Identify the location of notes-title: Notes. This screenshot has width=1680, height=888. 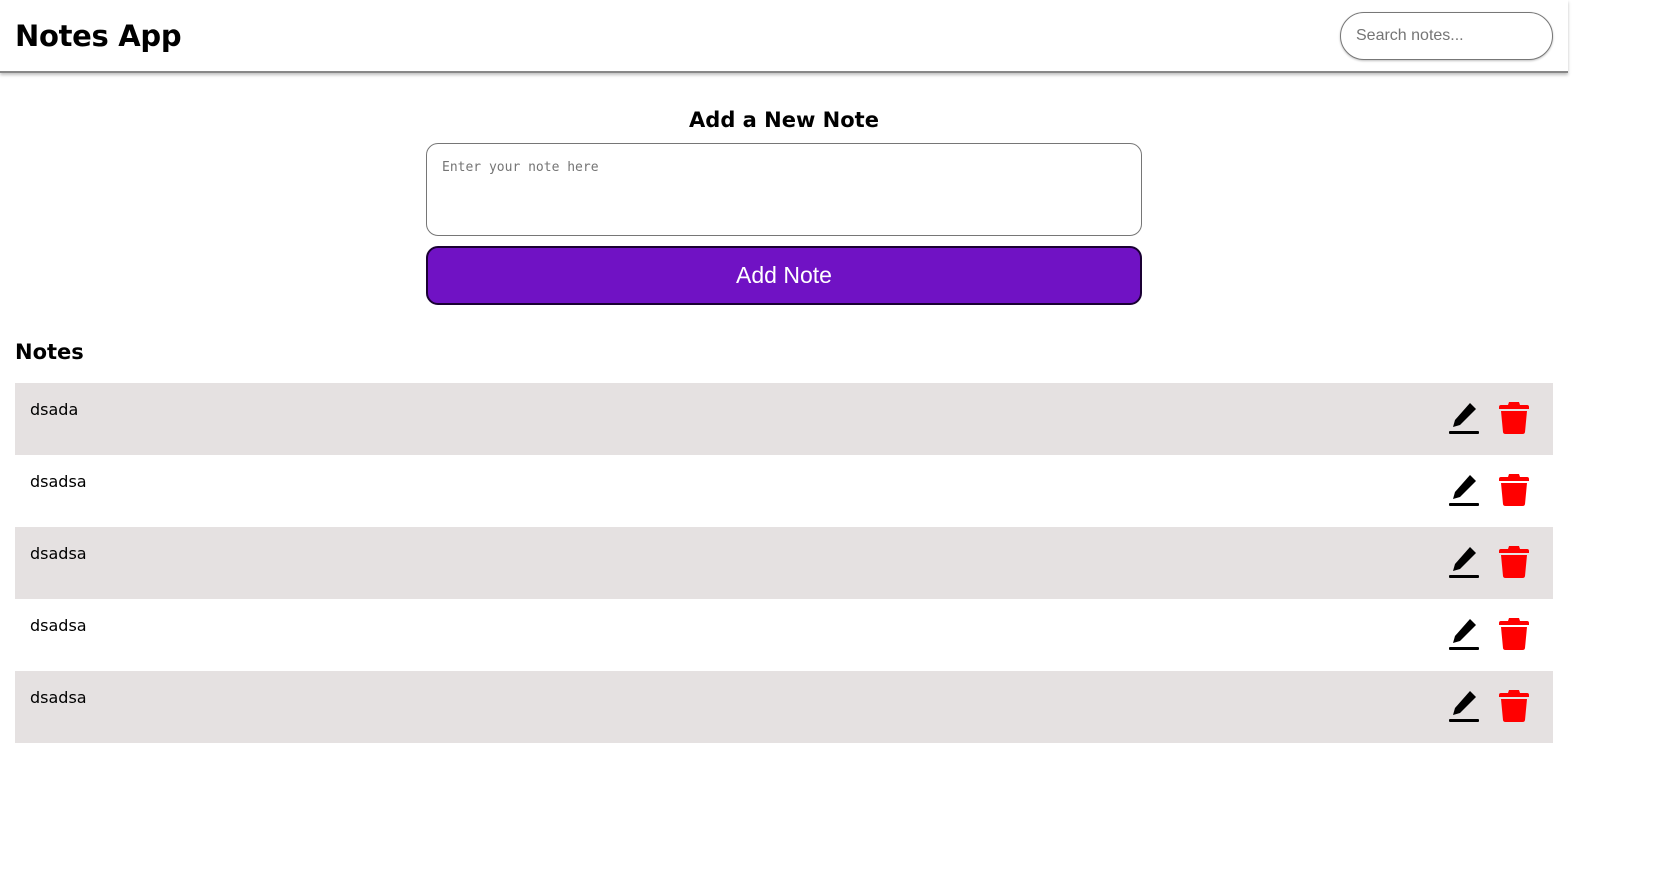
(49, 352).